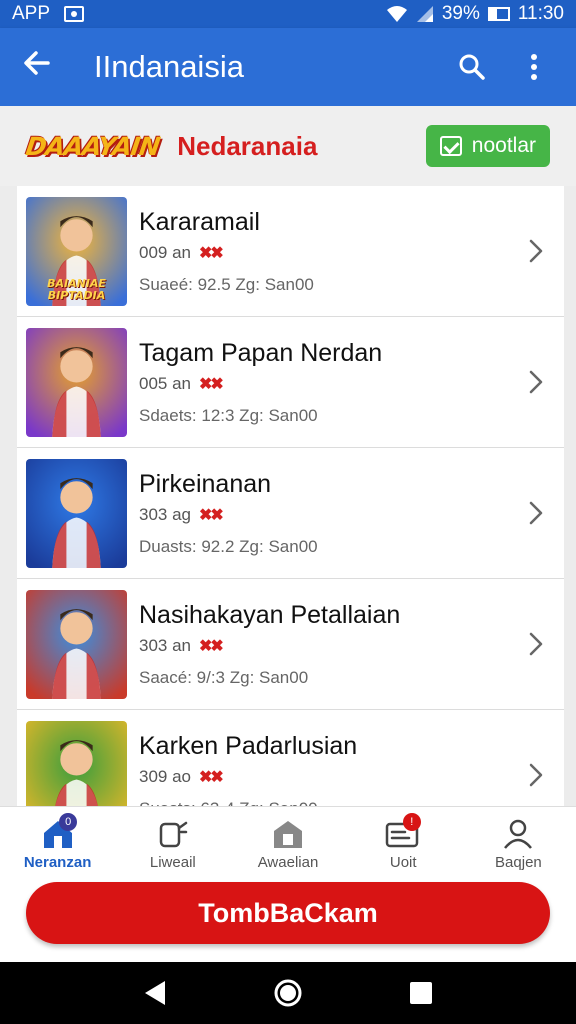 The height and width of the screenshot is (1024, 576). What do you see at coordinates (270, 615) in the screenshot?
I see `item-title: Nasihakayan Petallaian` at bounding box center [270, 615].